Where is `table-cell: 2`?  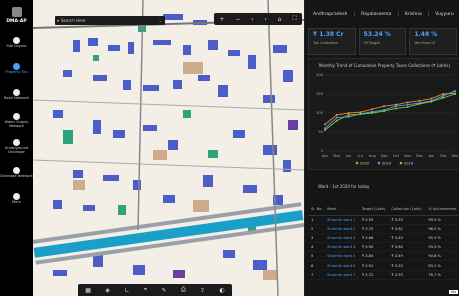
table-cell: 2 is located at coordinates (316, 229).